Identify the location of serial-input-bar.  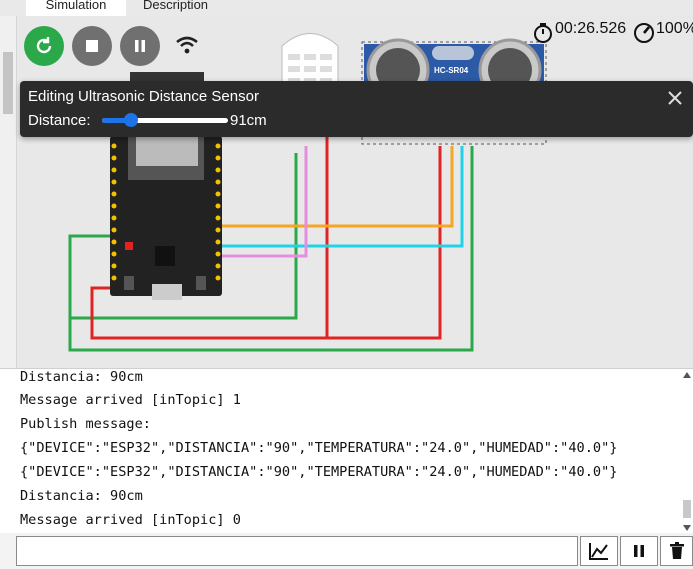
(346, 551).